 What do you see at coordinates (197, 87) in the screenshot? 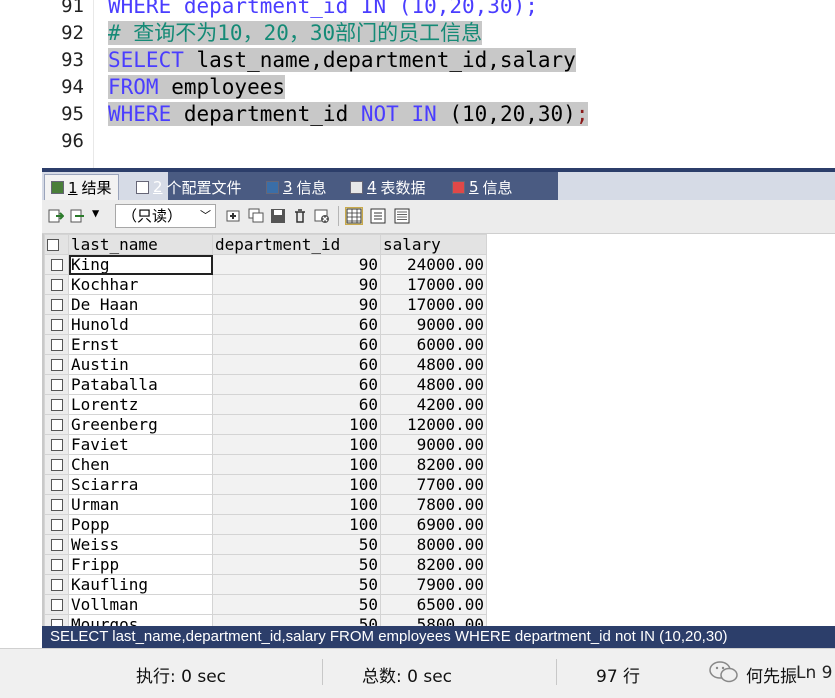
I see `code-line: FROM employees` at bounding box center [197, 87].